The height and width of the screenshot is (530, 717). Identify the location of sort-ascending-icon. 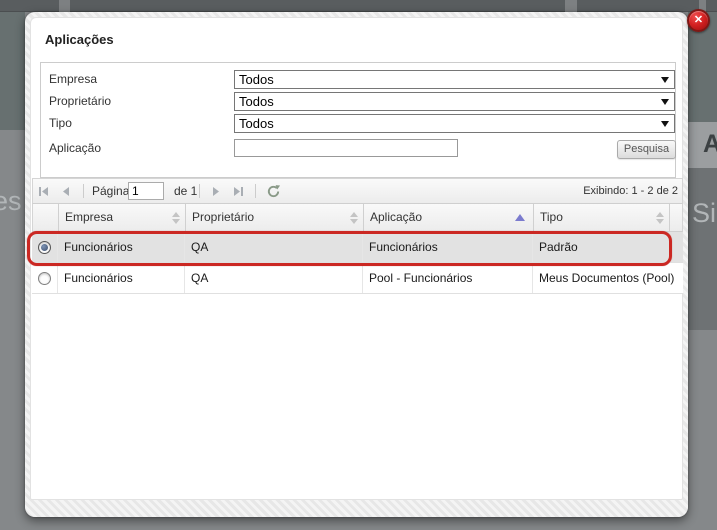
(520, 217).